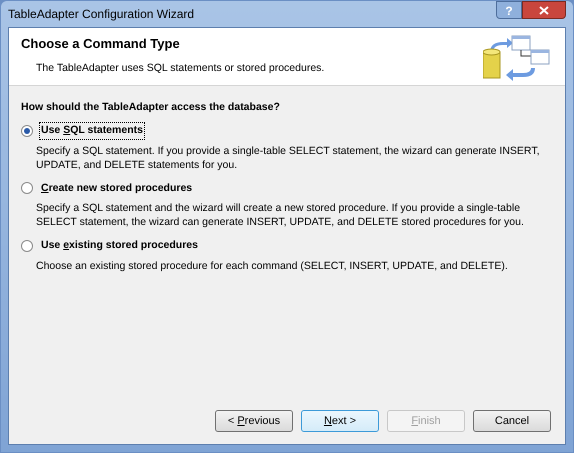 The image size is (574, 453). I want to click on wizard-button: Next >, so click(340, 421).